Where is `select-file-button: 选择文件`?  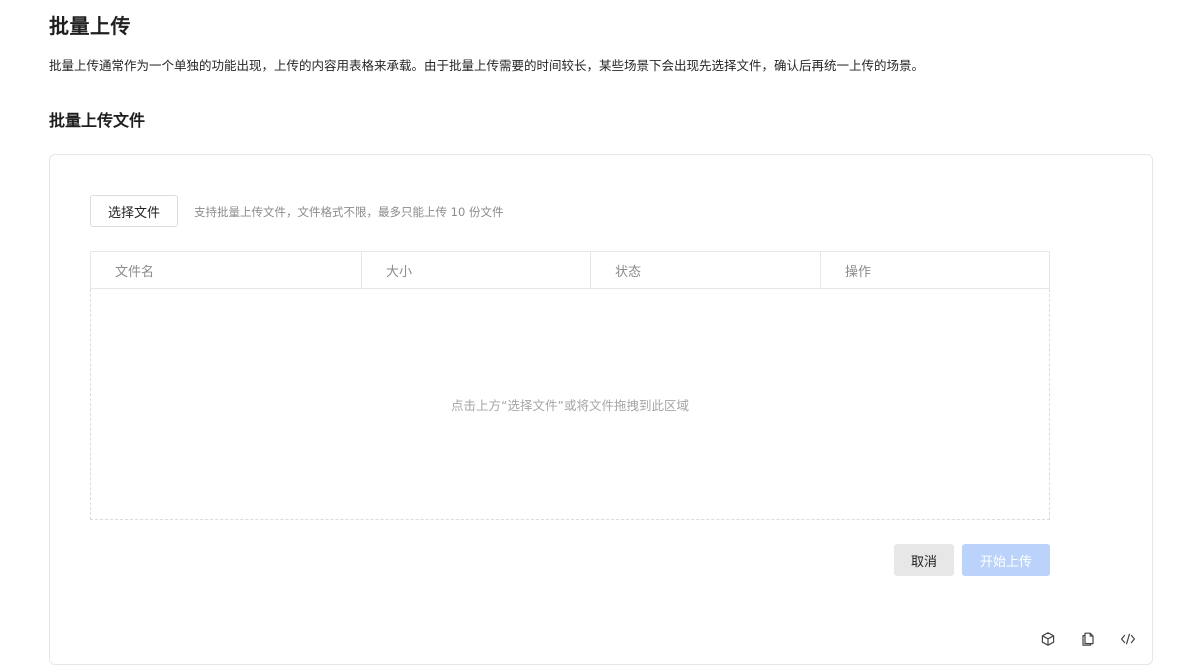
select-file-button: 选择文件 is located at coordinates (134, 211).